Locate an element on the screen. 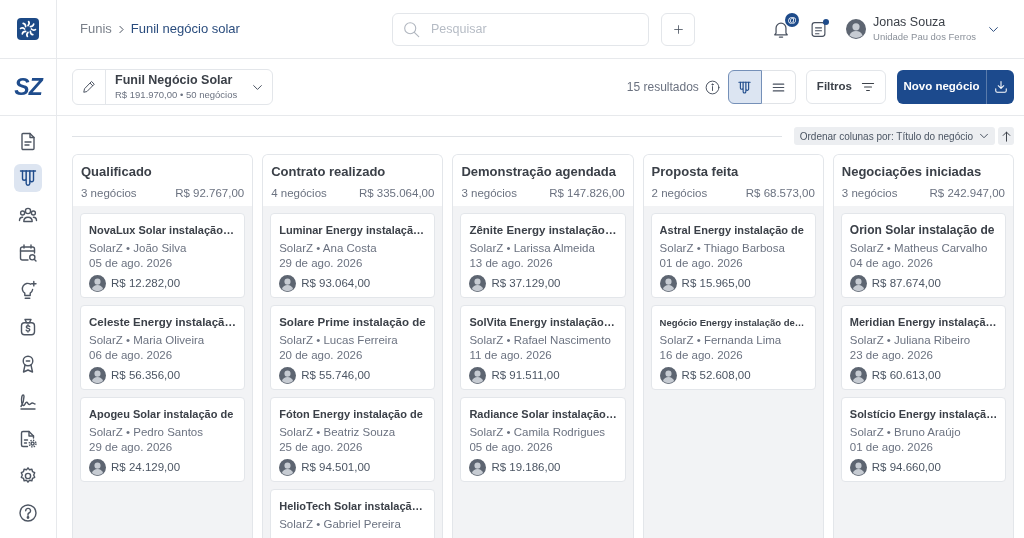 The image size is (1024, 538). deal-card: NovaLux Solar instalação… SolarZ • João Silva 05 de ago. 2026 R$ 12.282,00 is located at coordinates (163, 255).